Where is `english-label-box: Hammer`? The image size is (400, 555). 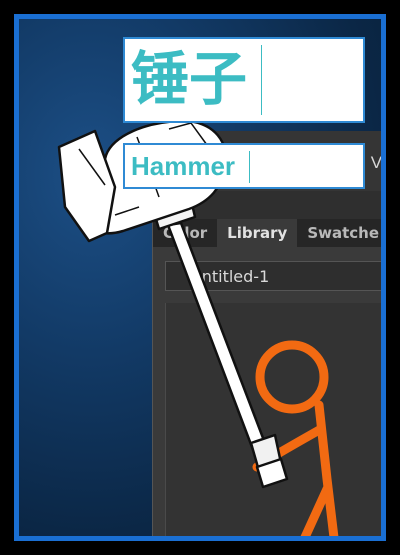
english-label-box: Hammer is located at coordinates (244, 166).